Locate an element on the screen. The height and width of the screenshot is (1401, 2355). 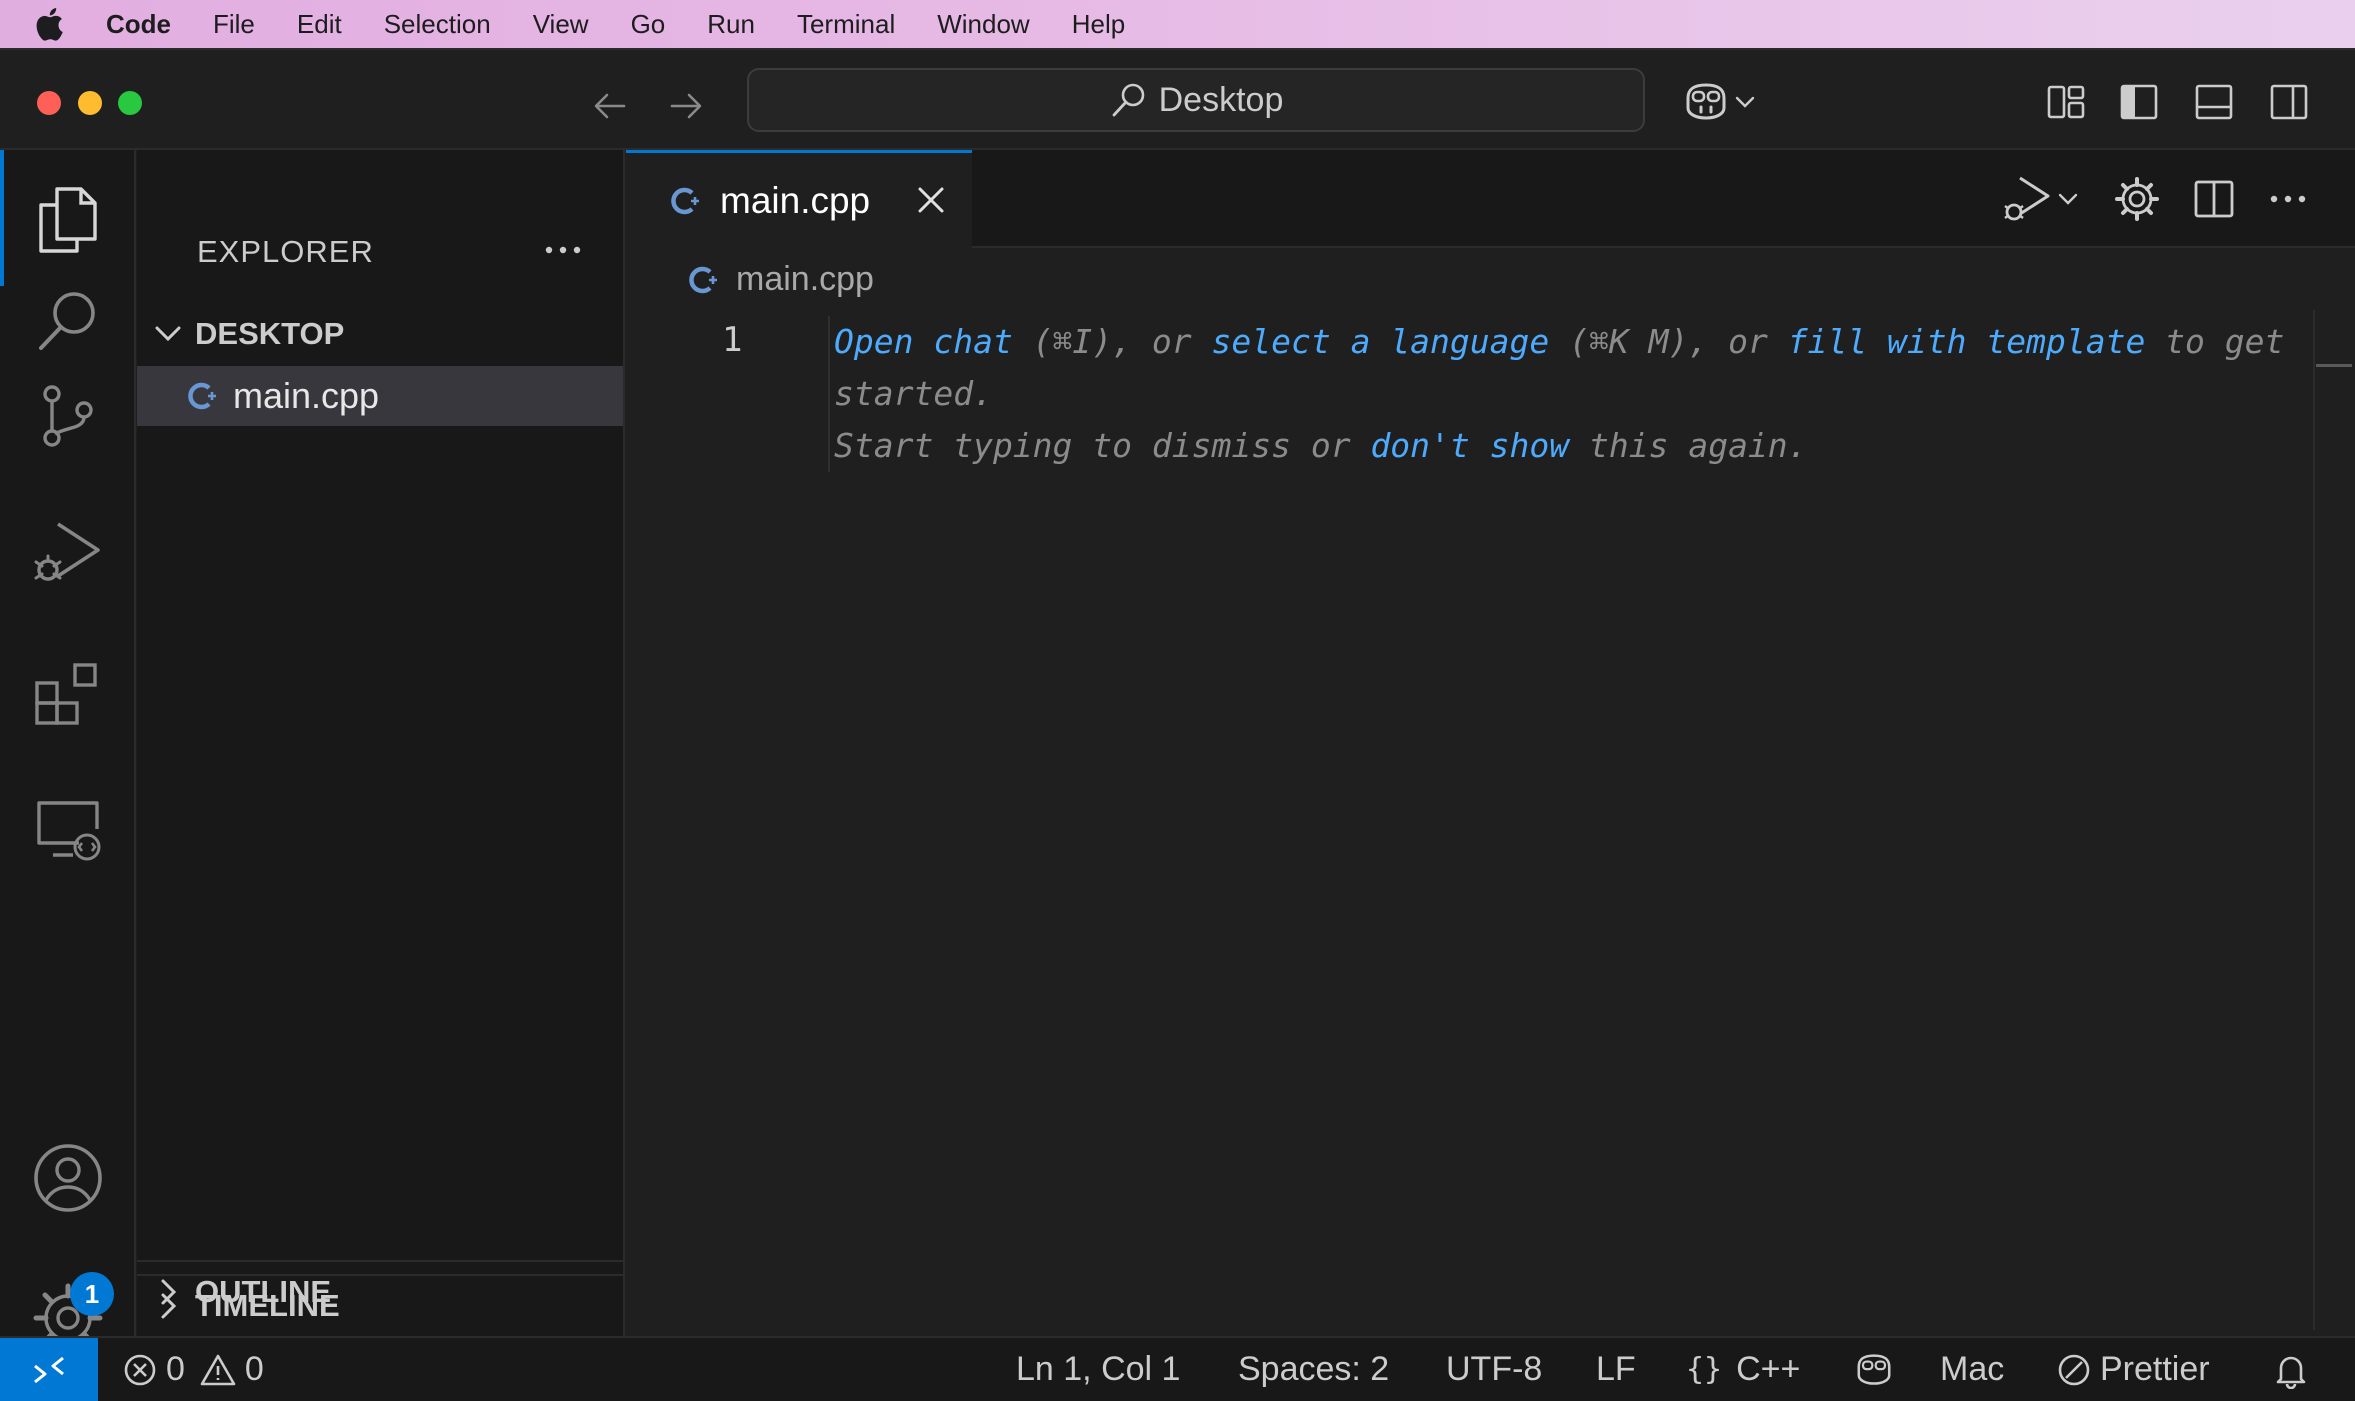
back-arrow-icon is located at coordinates (610, 106).